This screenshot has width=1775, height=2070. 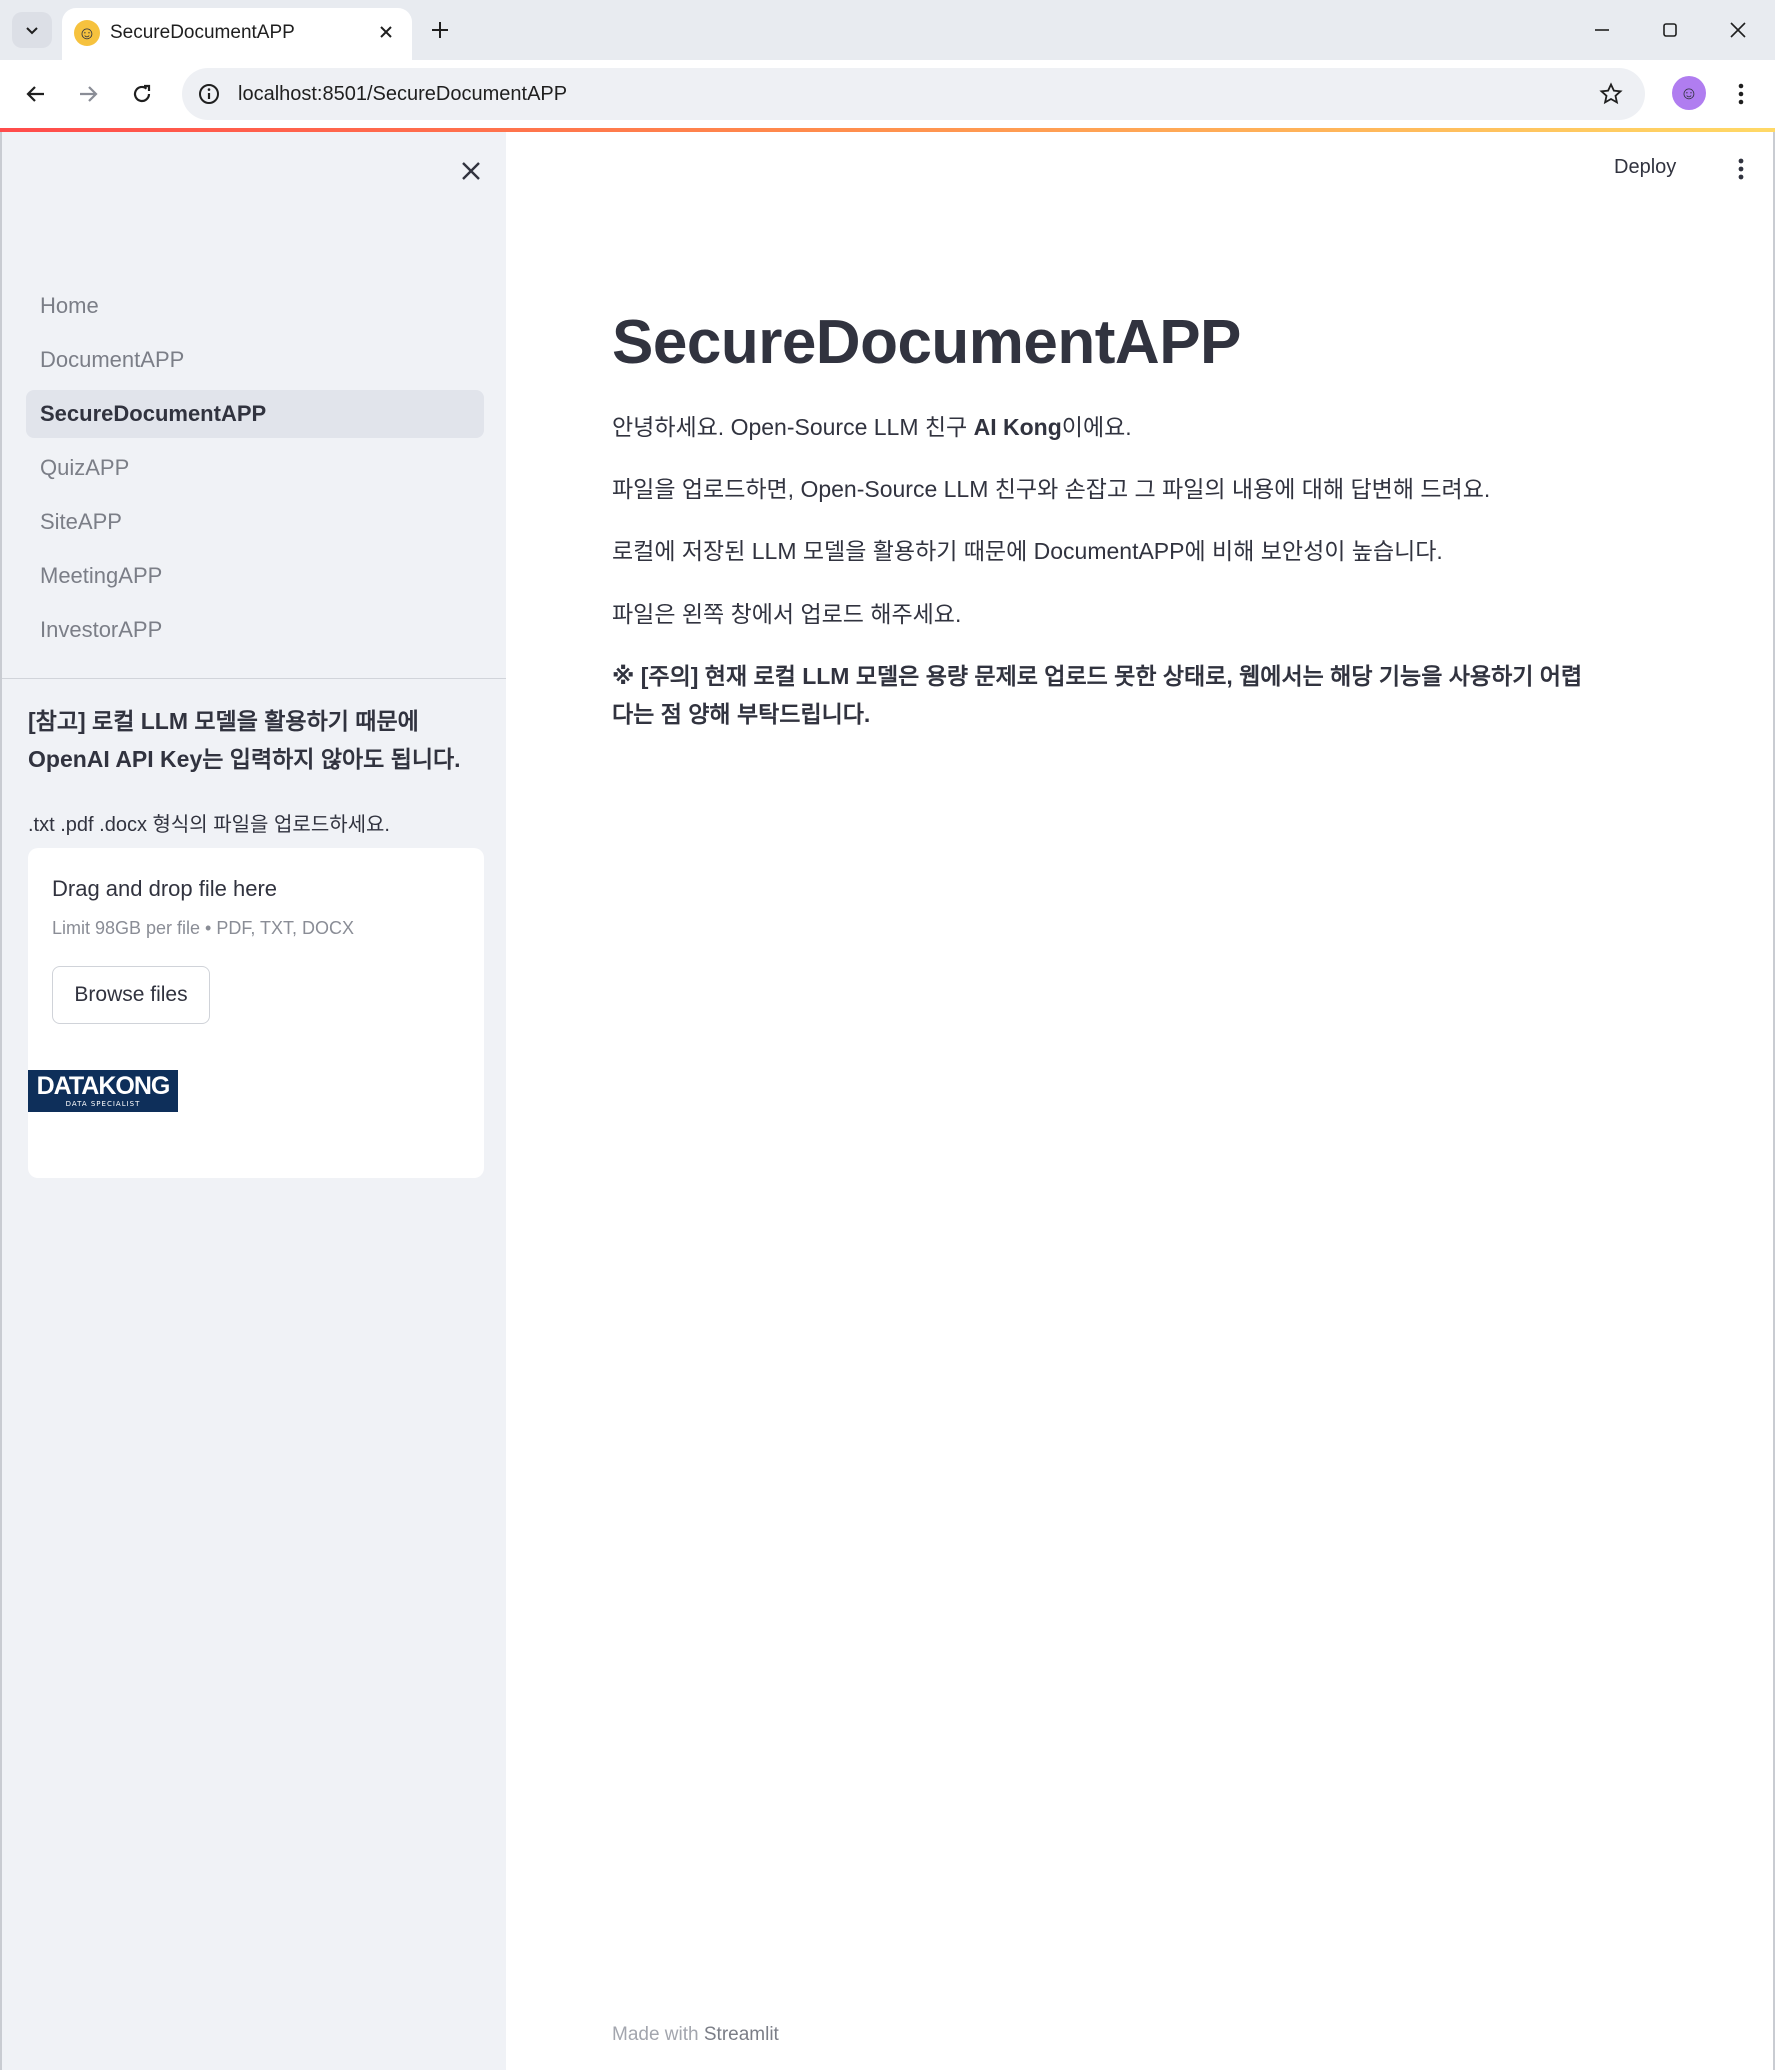 I want to click on favicon-icon: ☺, so click(x=87, y=33).